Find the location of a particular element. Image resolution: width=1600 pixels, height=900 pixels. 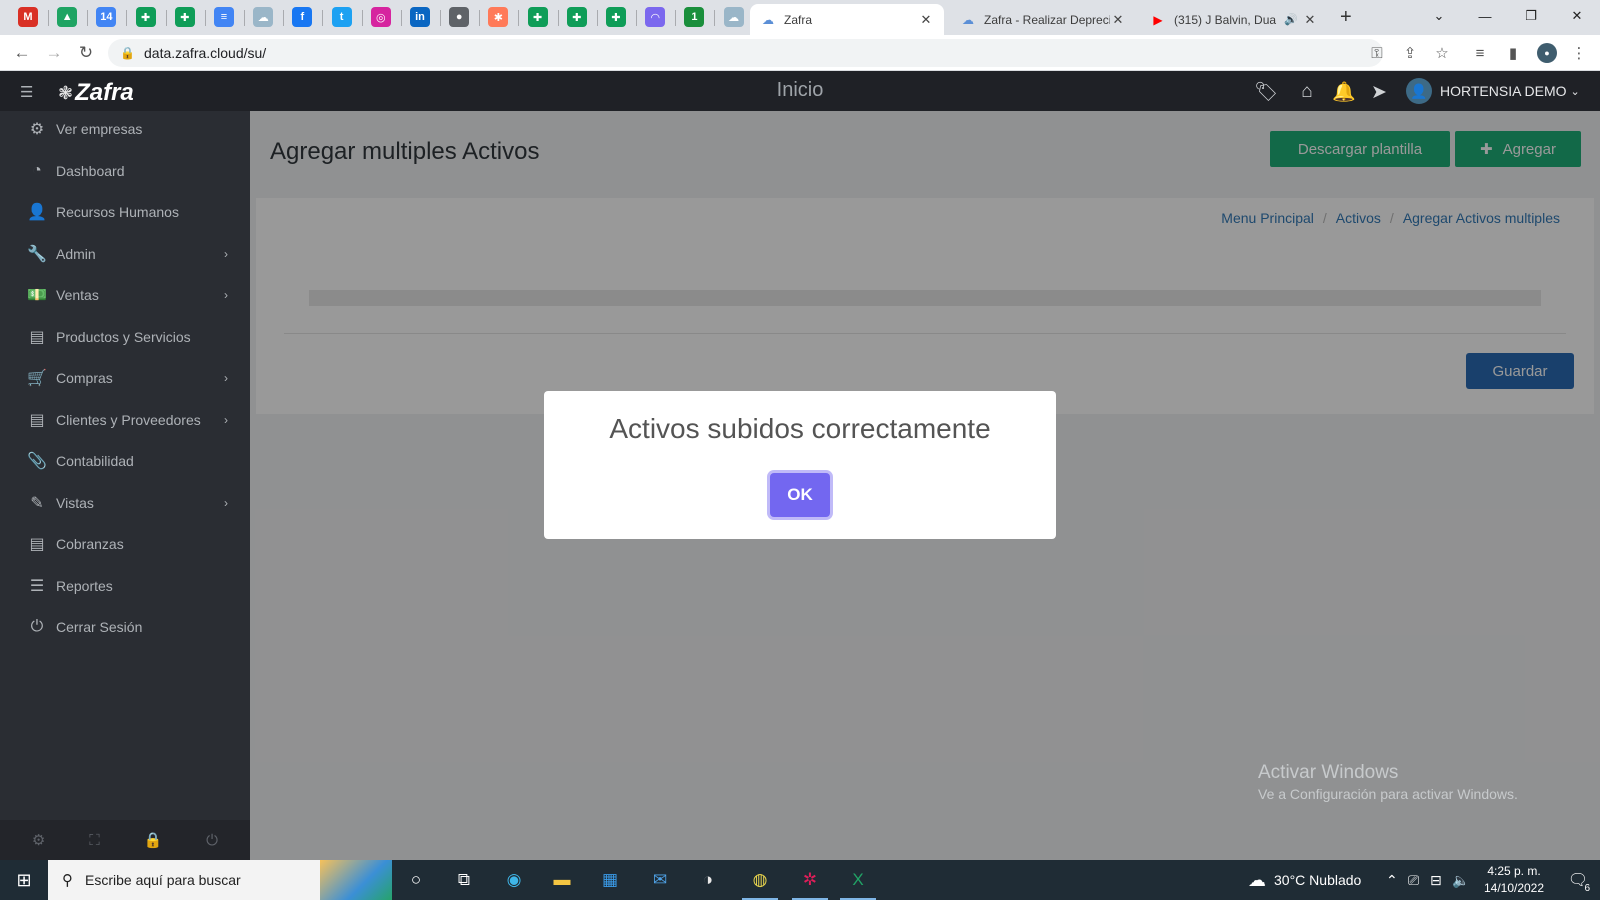

sidebar-item-reportes: ☰ Reportes is located at coordinates (125, 586).